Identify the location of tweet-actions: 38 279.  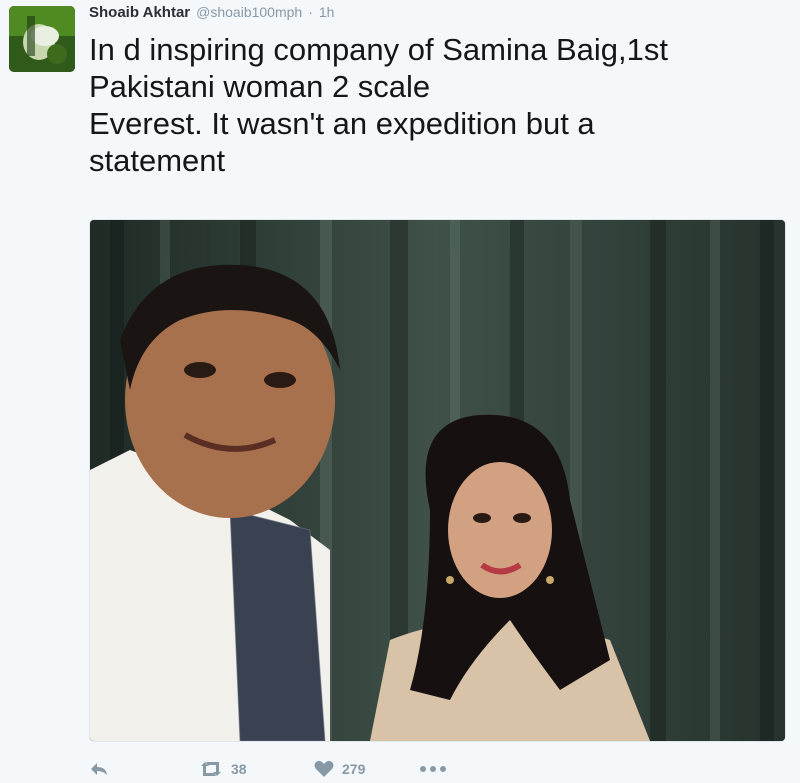
(267, 769).